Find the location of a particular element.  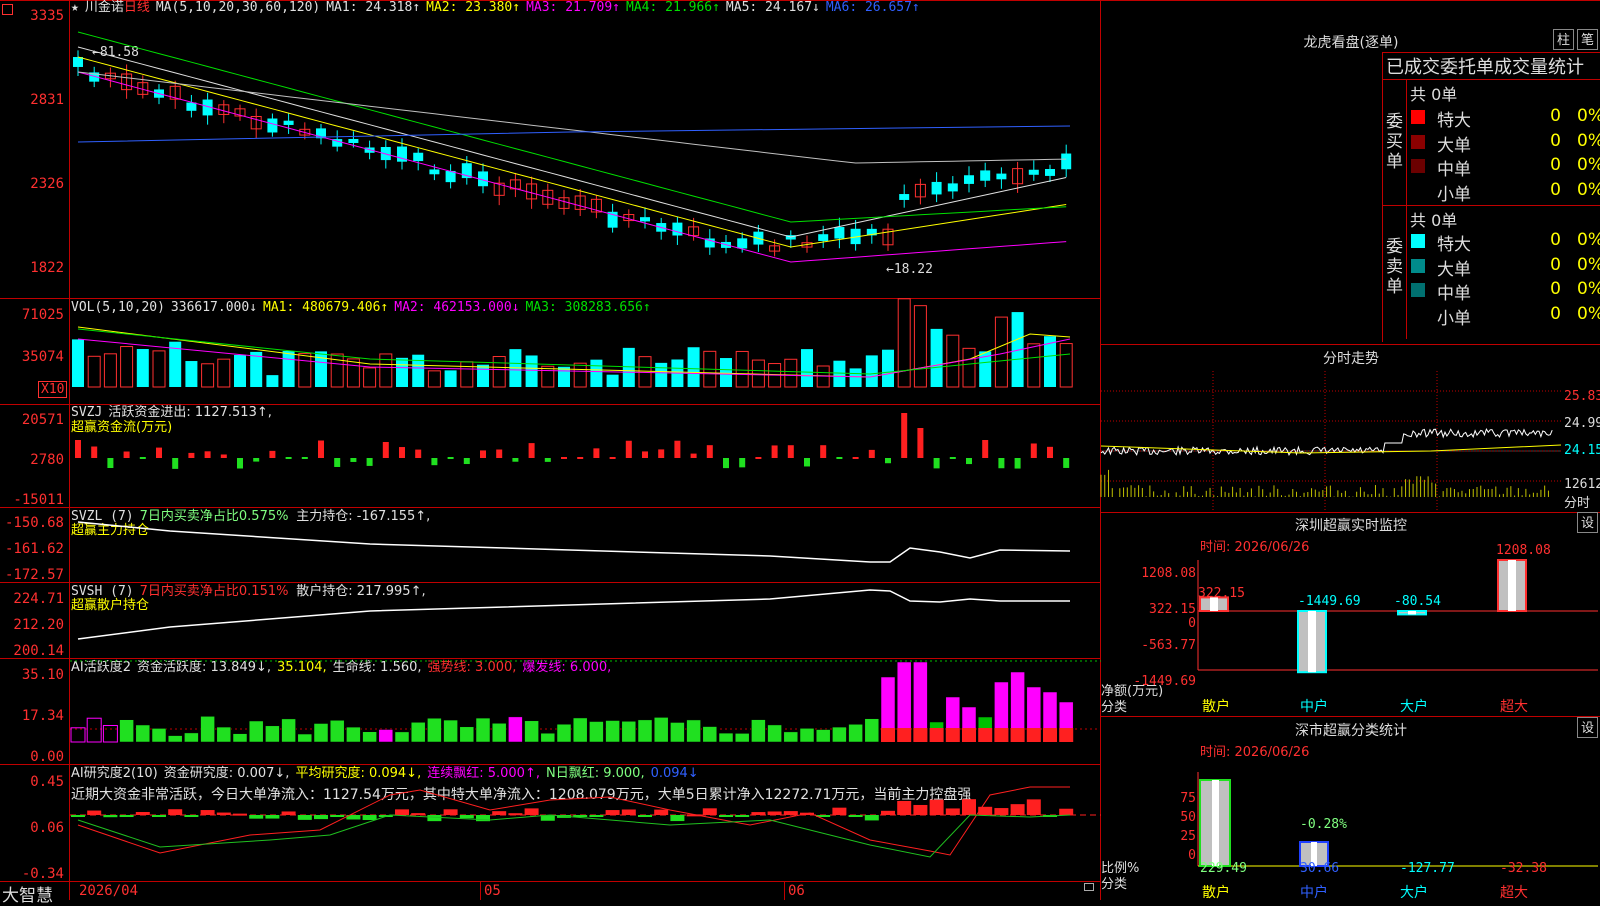

sz-monitor-settings-button: 设 is located at coordinates (1587, 522).